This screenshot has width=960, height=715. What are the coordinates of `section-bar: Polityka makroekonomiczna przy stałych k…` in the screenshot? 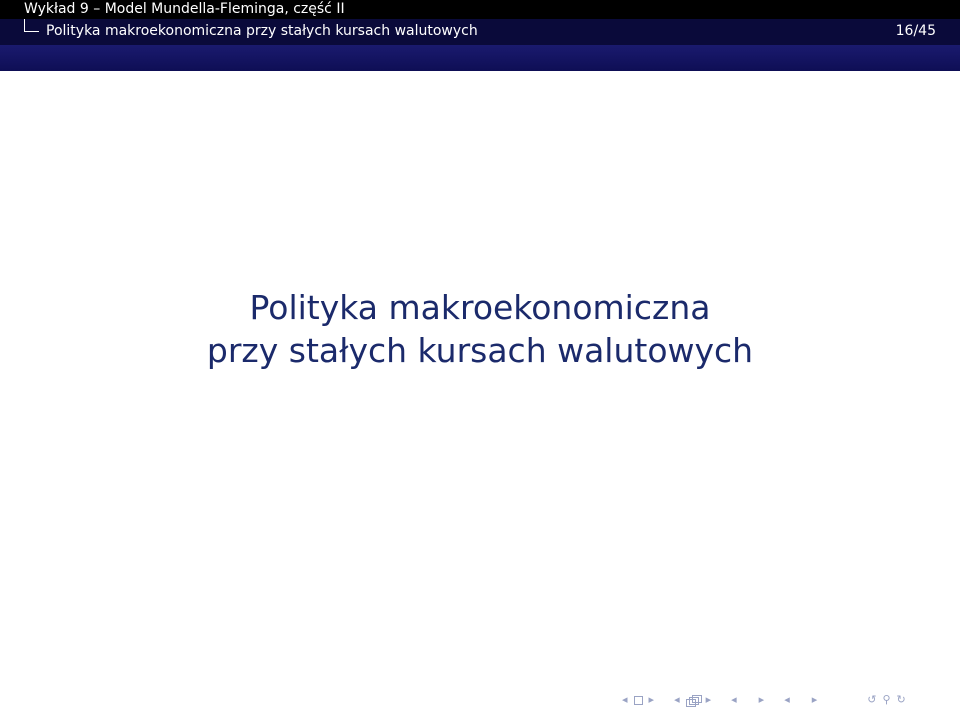 It's located at (480, 32).